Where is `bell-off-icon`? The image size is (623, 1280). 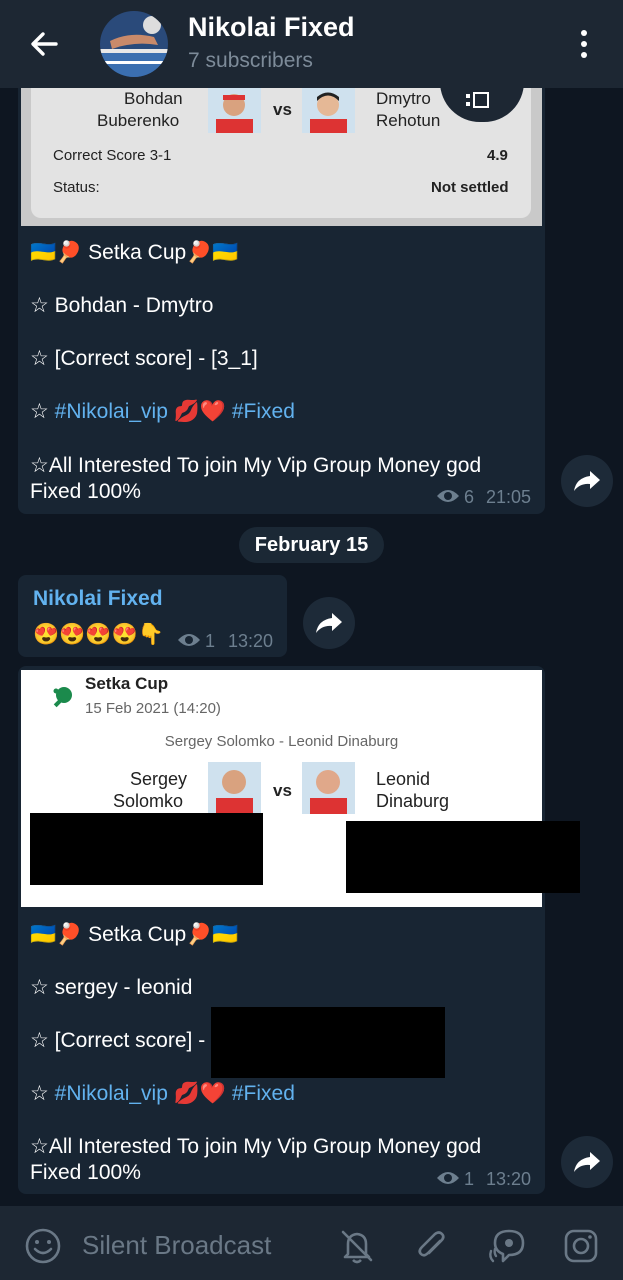
bell-off-icon is located at coordinates (357, 1248).